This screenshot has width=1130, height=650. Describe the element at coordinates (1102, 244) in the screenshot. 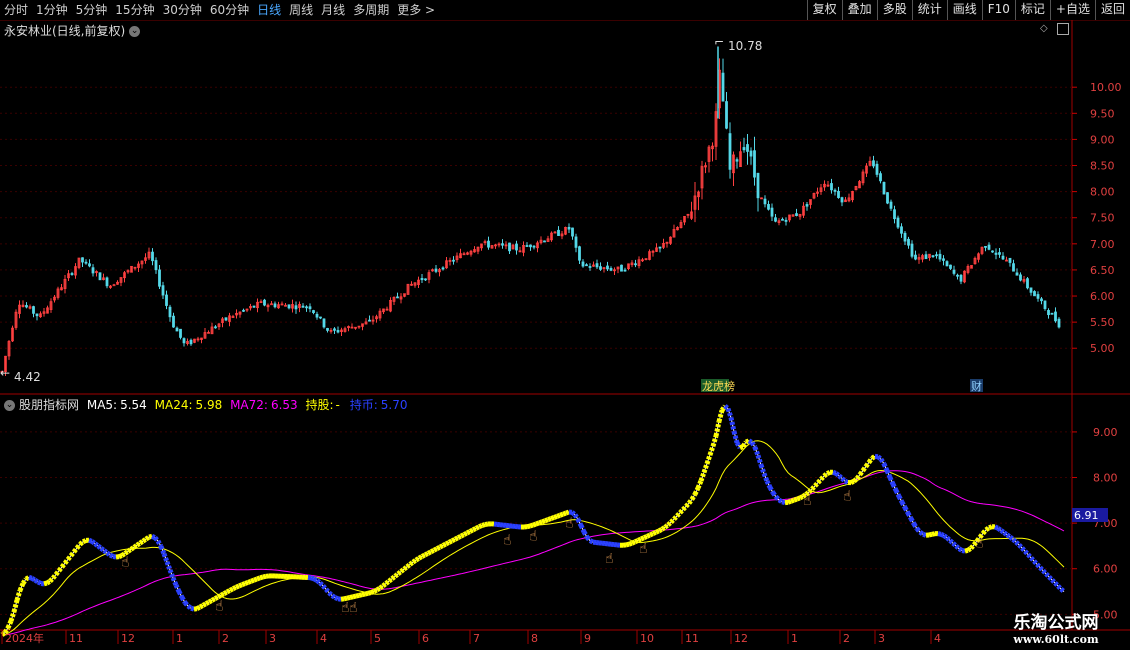

I see `main-y-label: 7.00` at that location.